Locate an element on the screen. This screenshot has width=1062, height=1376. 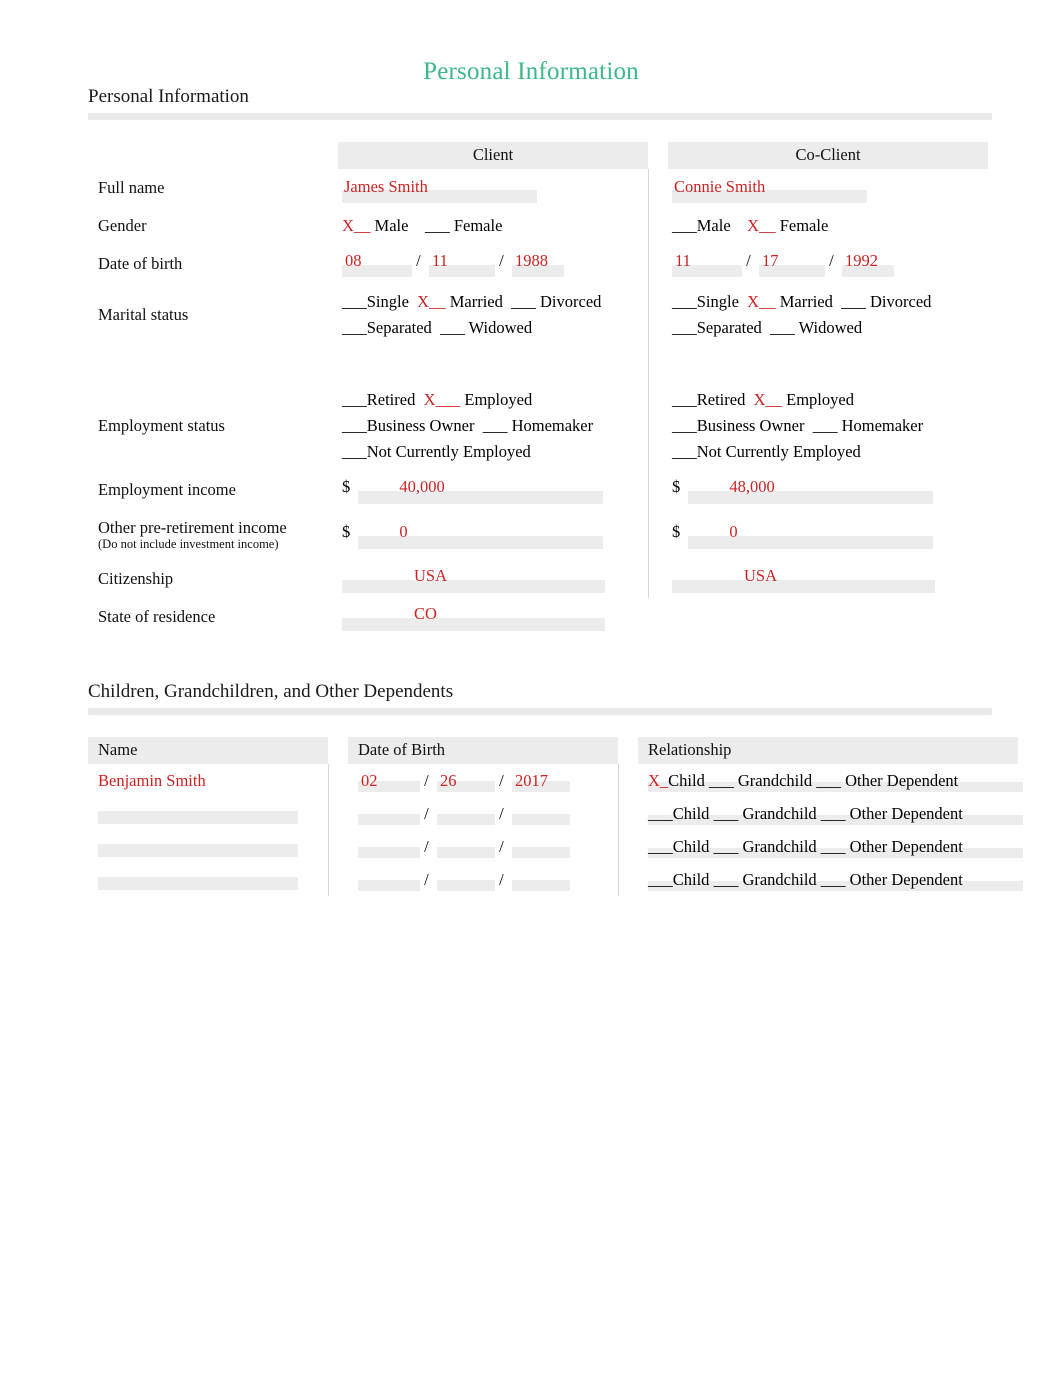
cell-citizenship-coclient: USA is located at coordinates (828, 579).